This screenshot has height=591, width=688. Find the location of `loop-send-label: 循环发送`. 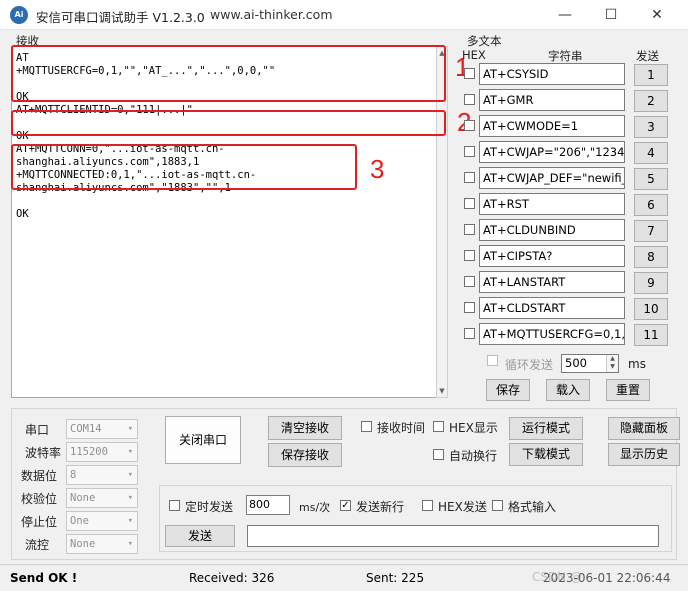

loop-send-label: 循环发送 is located at coordinates (529, 365).